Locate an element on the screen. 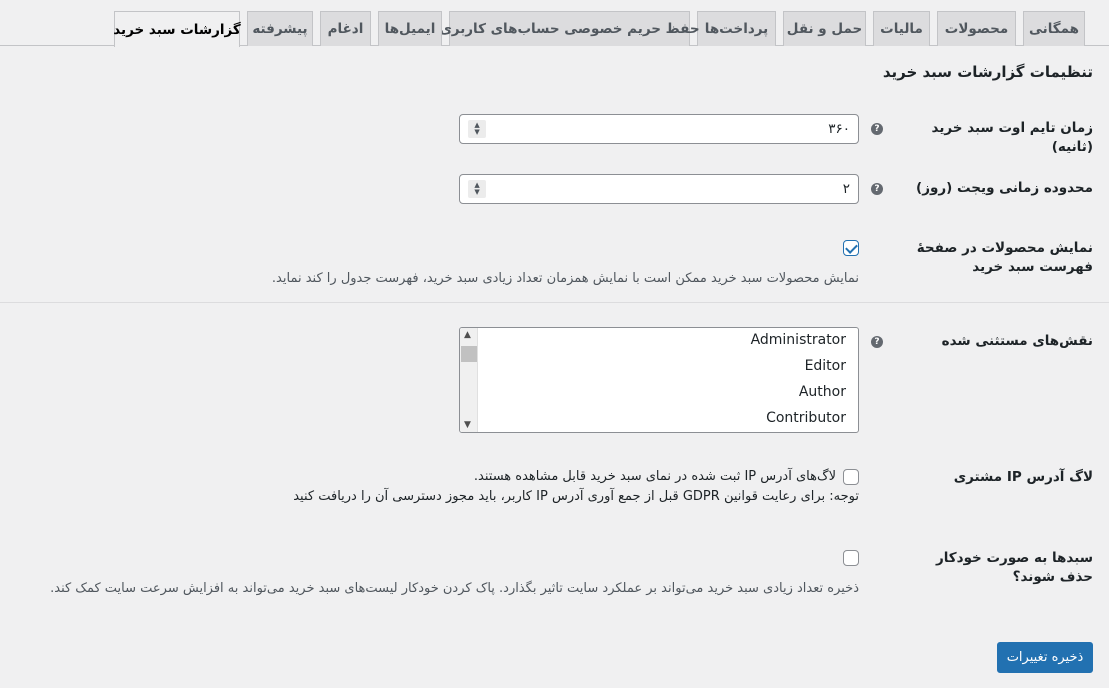 This screenshot has width=1109, height=688. section-title: تنظیمات گزارشات سبد خرید is located at coordinates (987, 72).